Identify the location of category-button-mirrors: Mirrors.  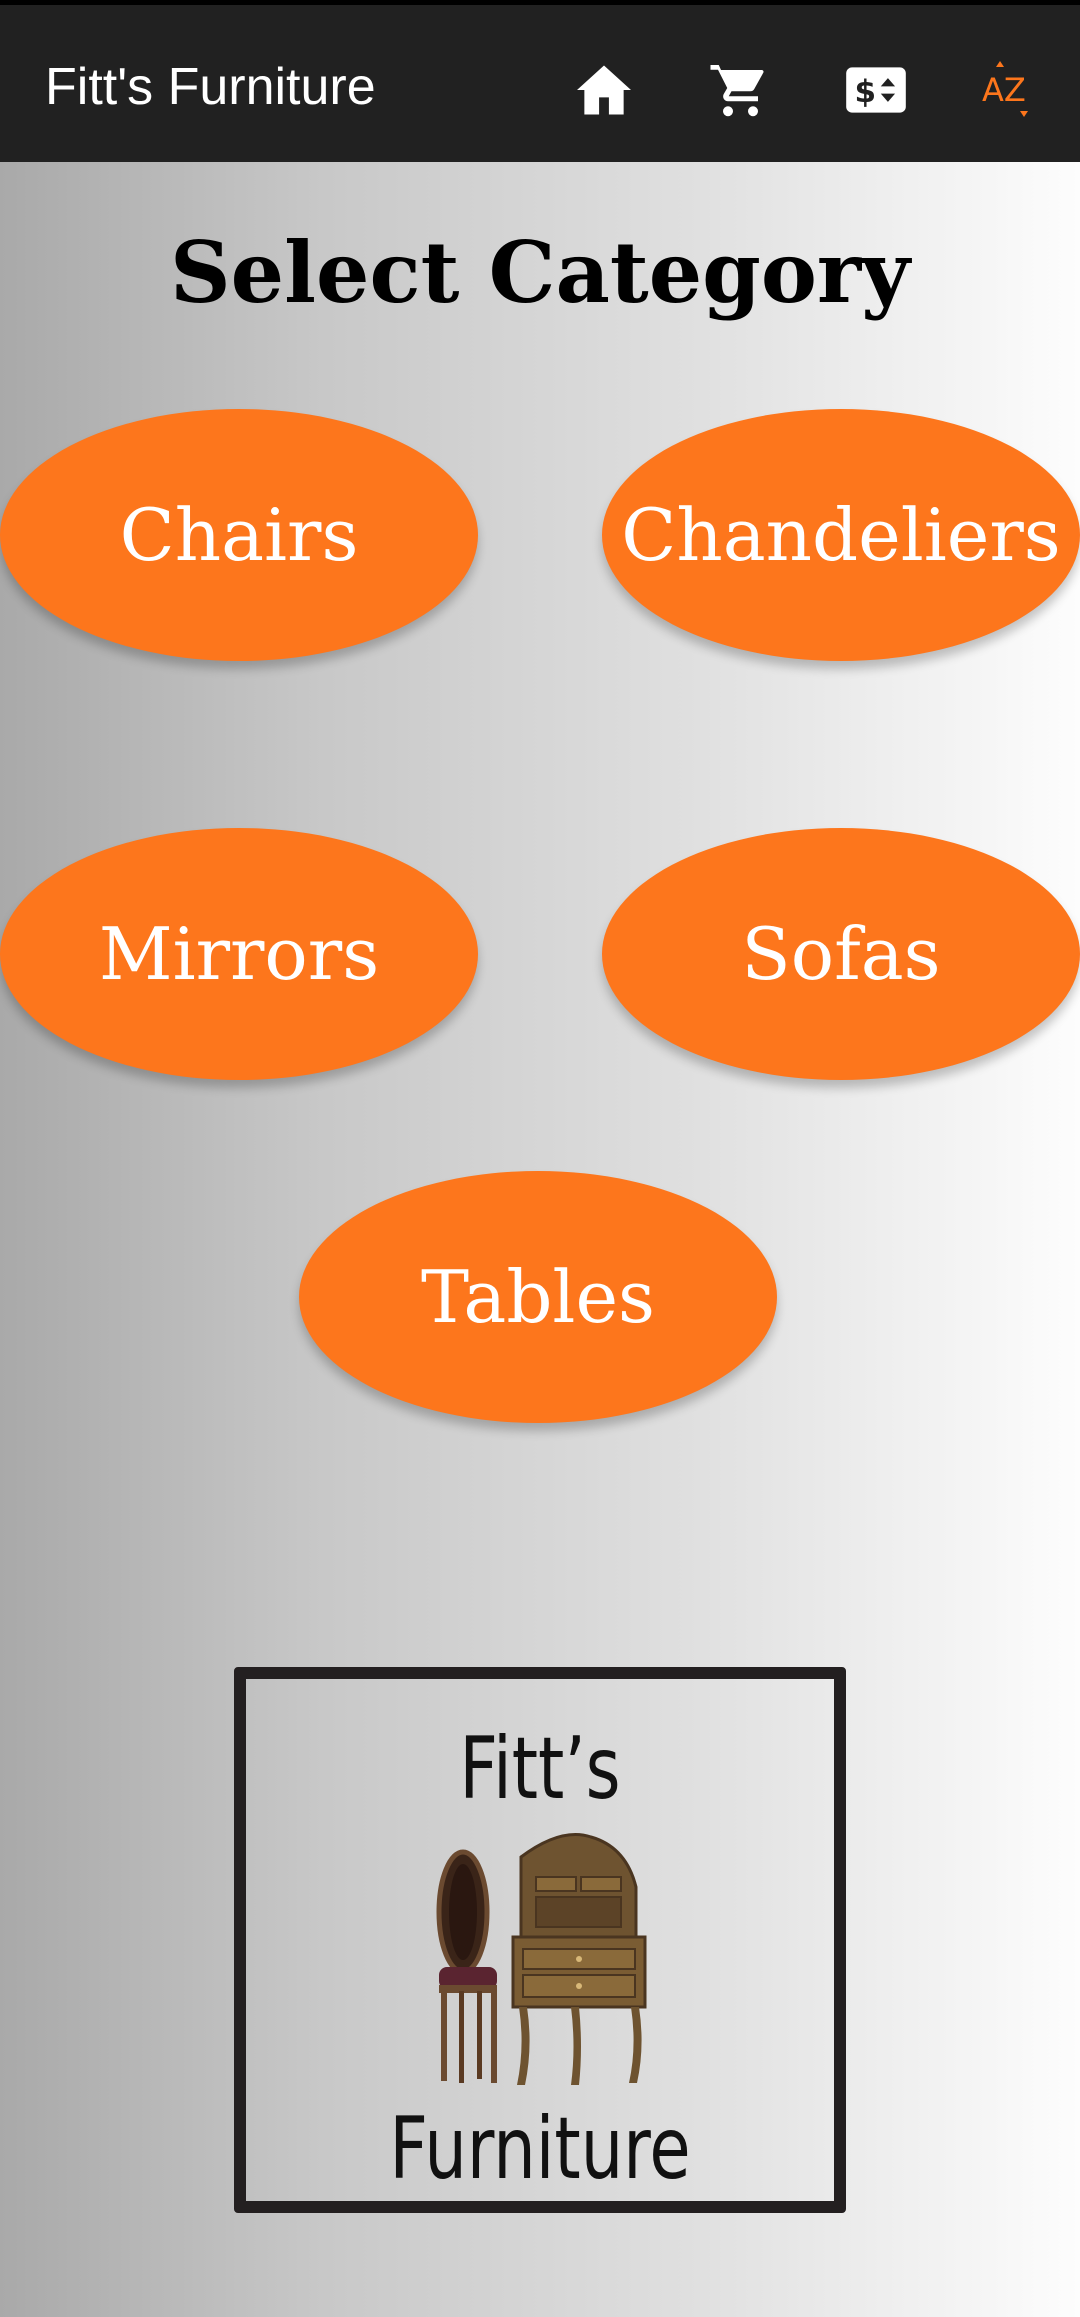
(239, 954).